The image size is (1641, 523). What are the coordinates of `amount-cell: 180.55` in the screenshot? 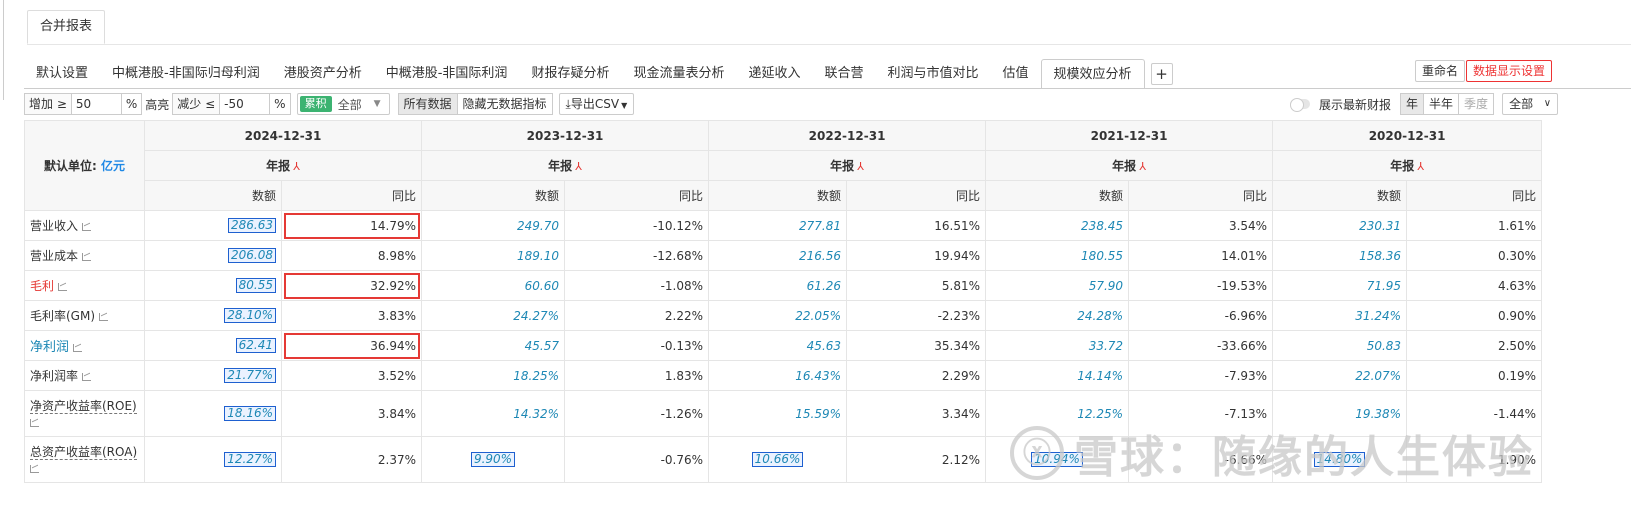 It's located at (1057, 255).